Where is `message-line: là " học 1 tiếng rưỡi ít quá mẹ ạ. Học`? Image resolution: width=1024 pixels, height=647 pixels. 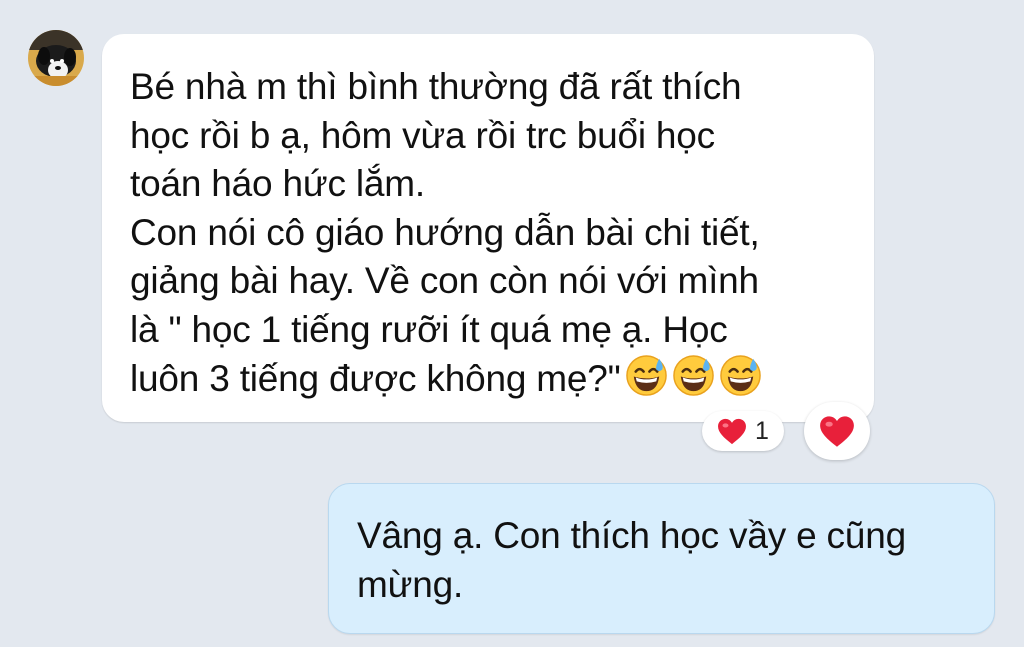 message-line: là " học 1 tiếng rưỡi ít quá mẹ ạ. Học is located at coordinates (429, 329).